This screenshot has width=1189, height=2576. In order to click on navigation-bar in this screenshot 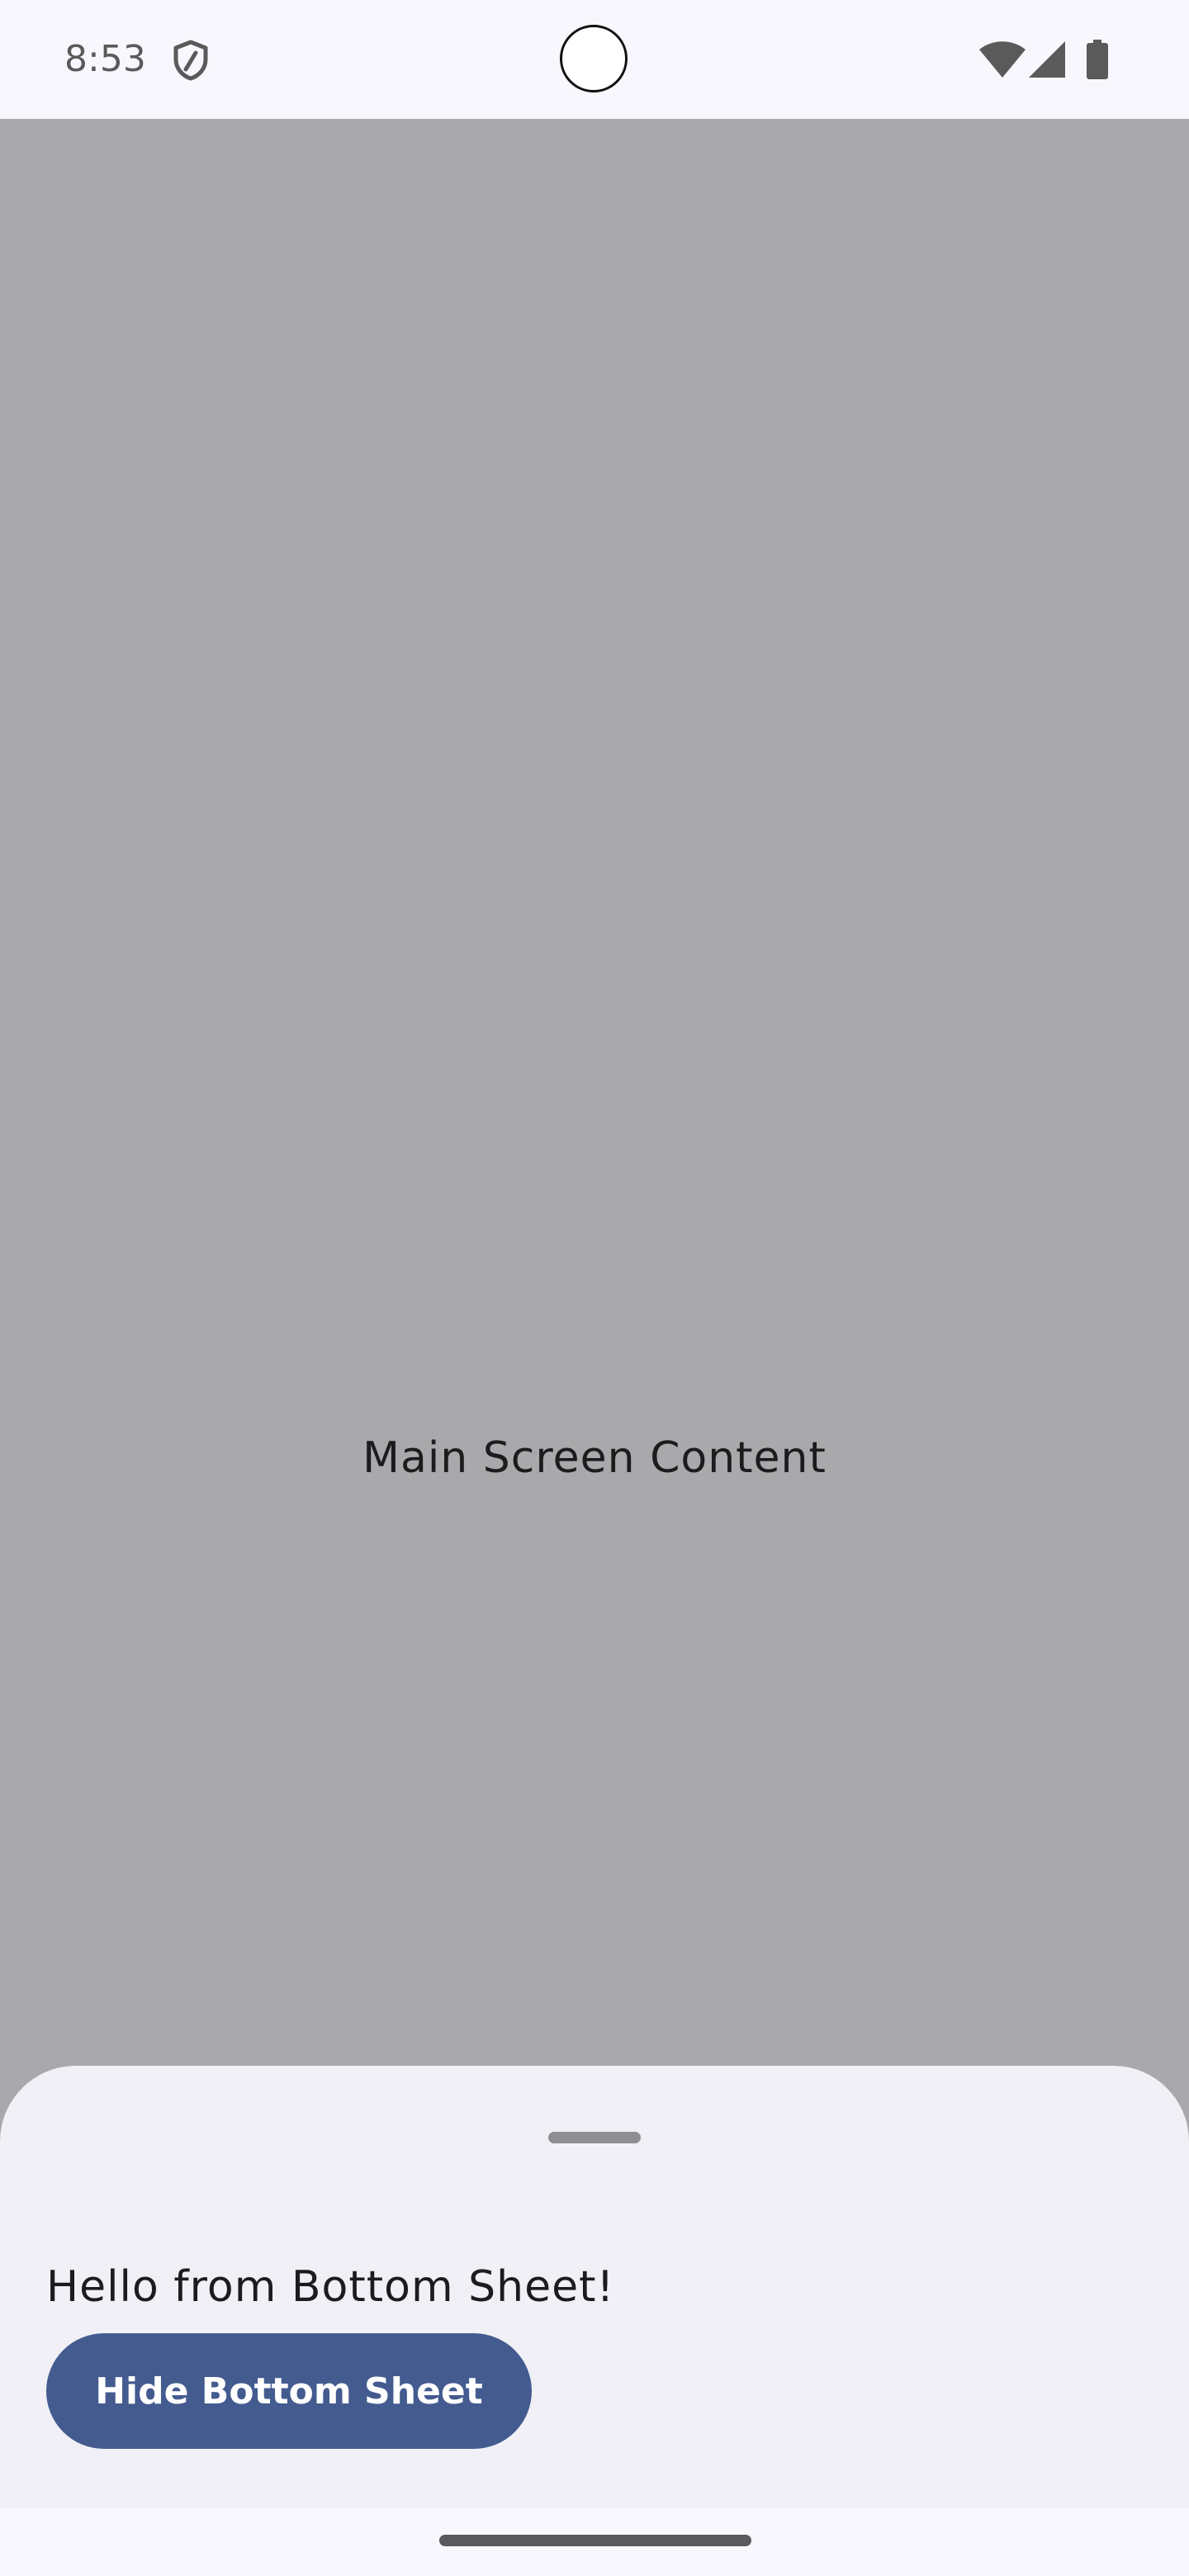, I will do `click(594, 2542)`.